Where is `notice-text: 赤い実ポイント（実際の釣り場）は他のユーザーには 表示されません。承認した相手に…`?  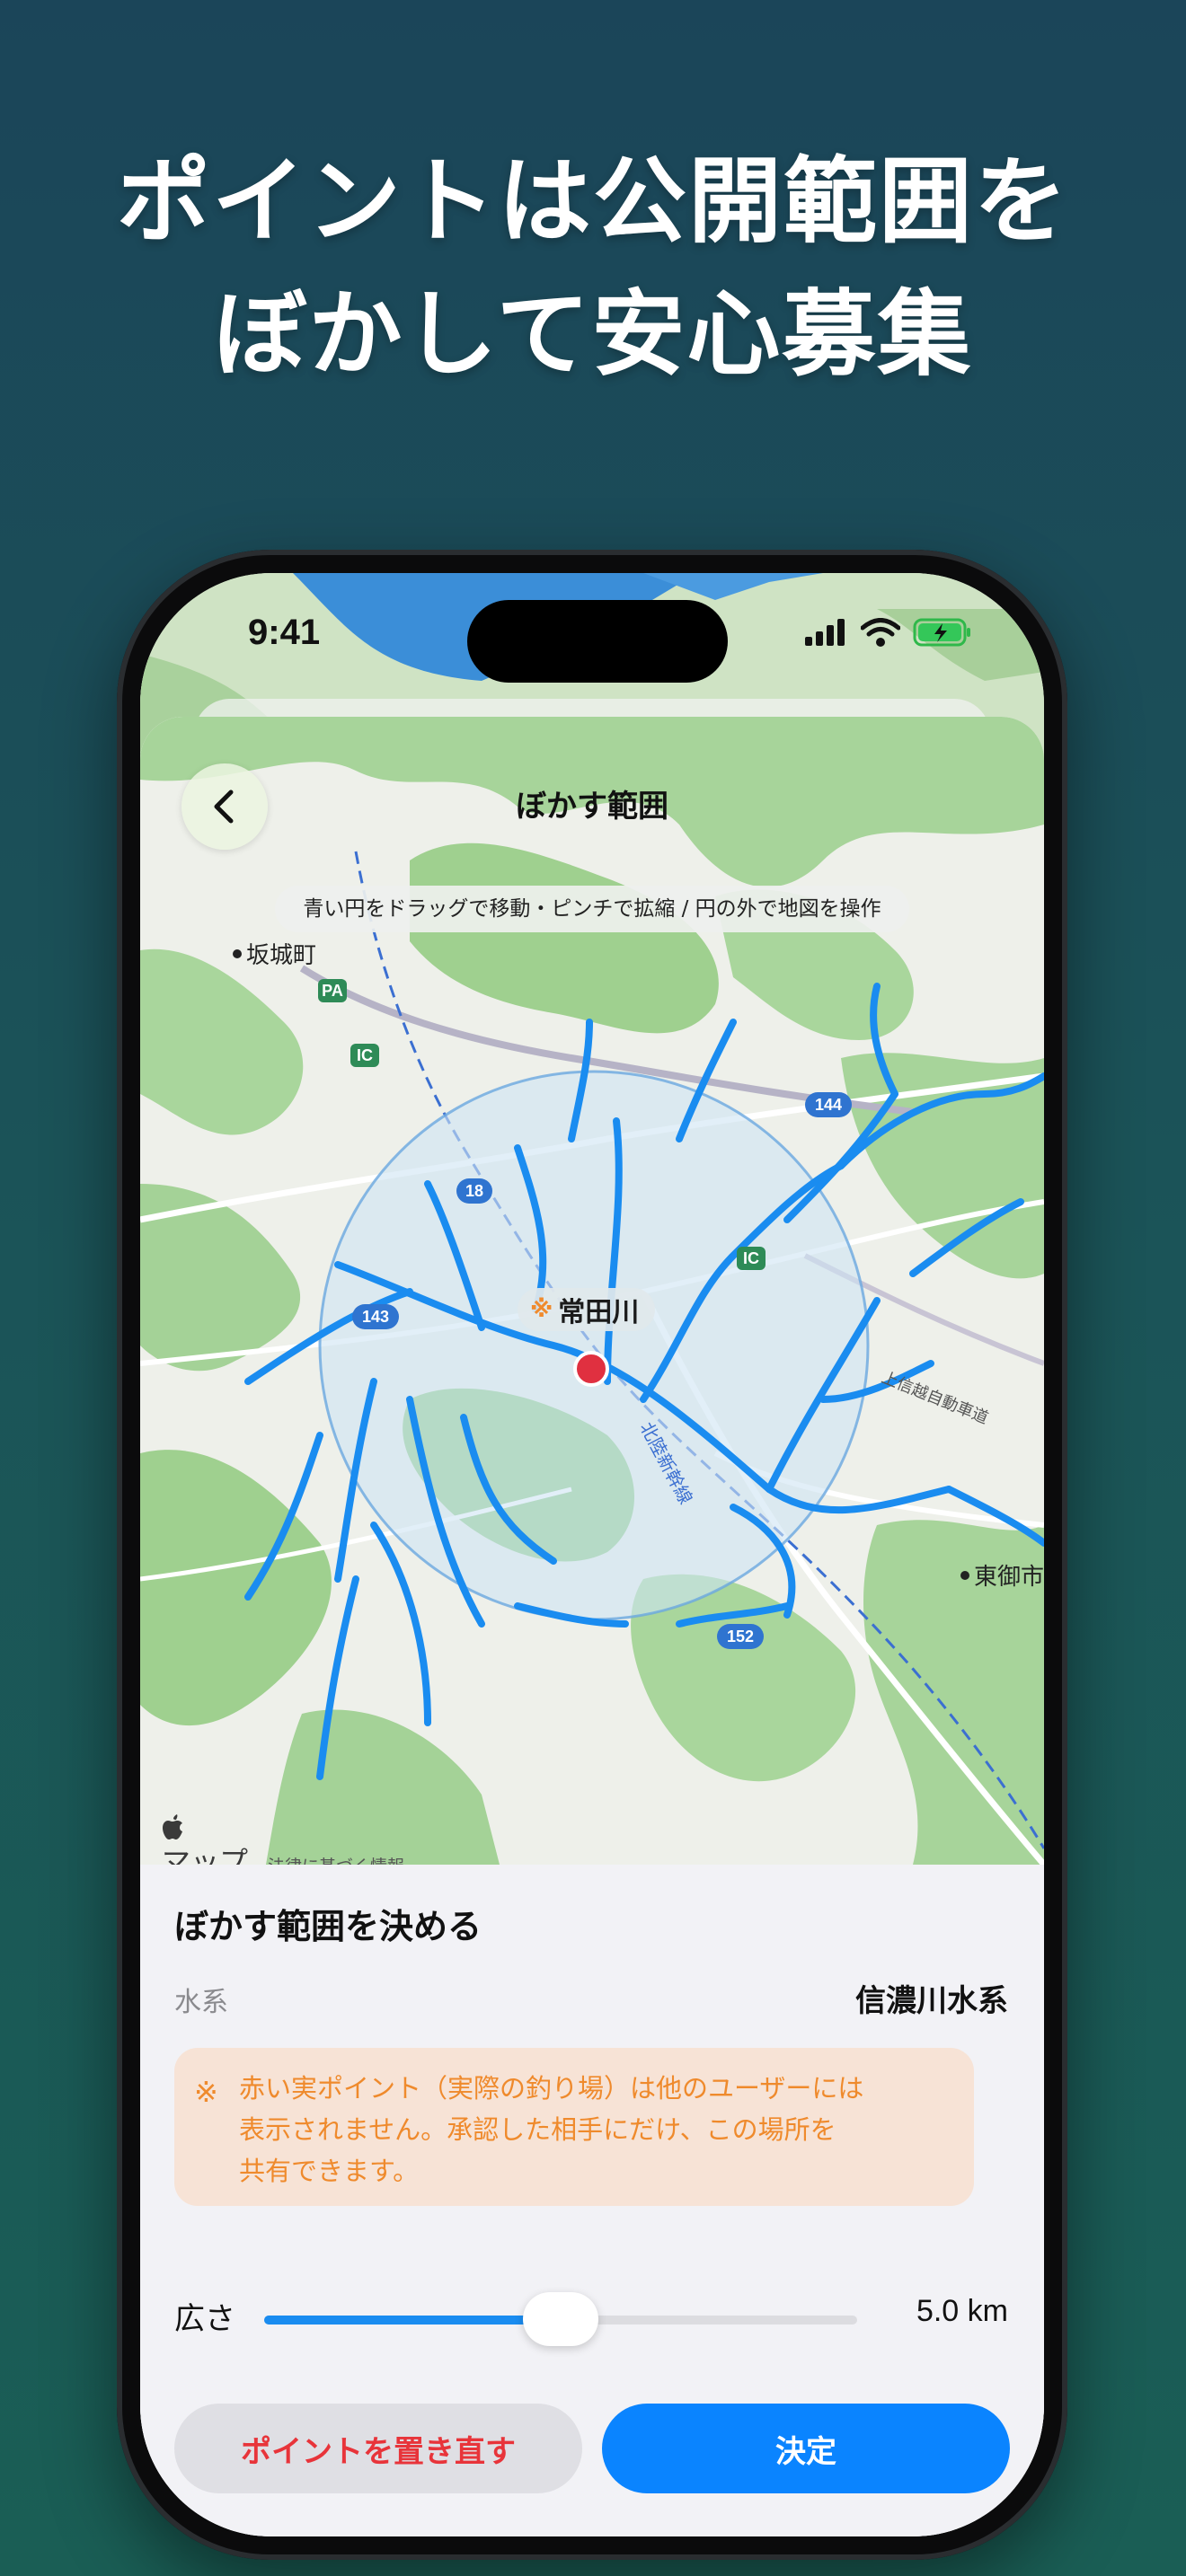
notice-text: 赤い実ポイント（実際の釣り場）は他のユーザーには 表示されません。承認した相手に… is located at coordinates (594, 2130).